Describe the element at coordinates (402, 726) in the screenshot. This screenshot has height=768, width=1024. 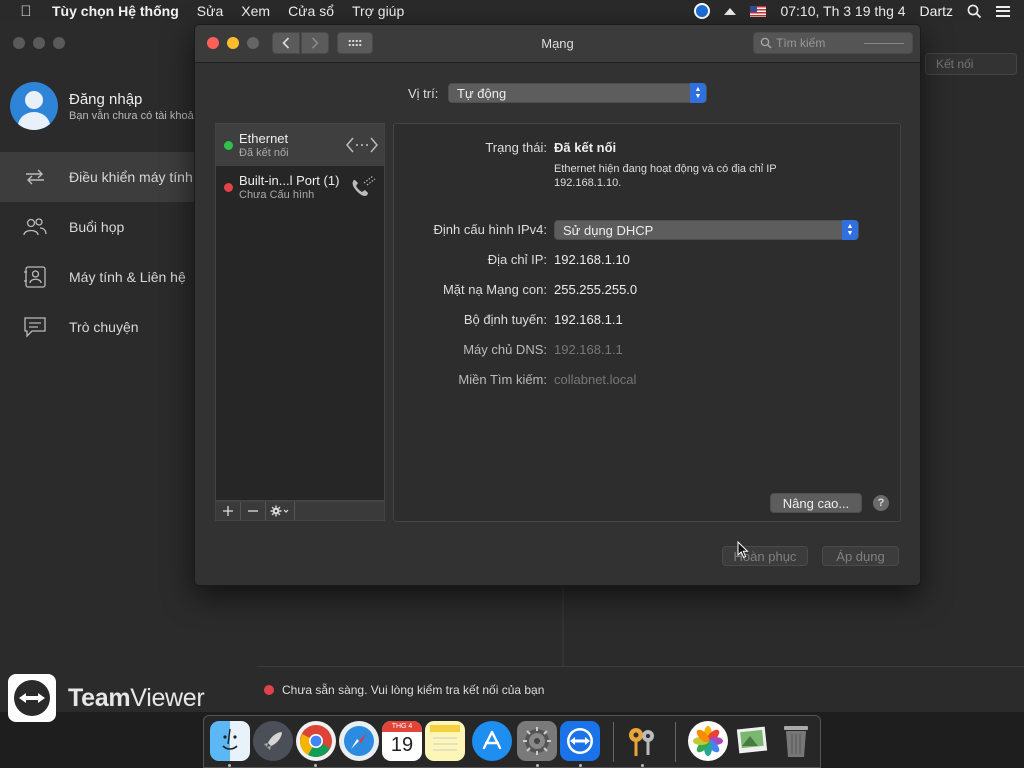
I see `calendar-month: THG 4` at that location.